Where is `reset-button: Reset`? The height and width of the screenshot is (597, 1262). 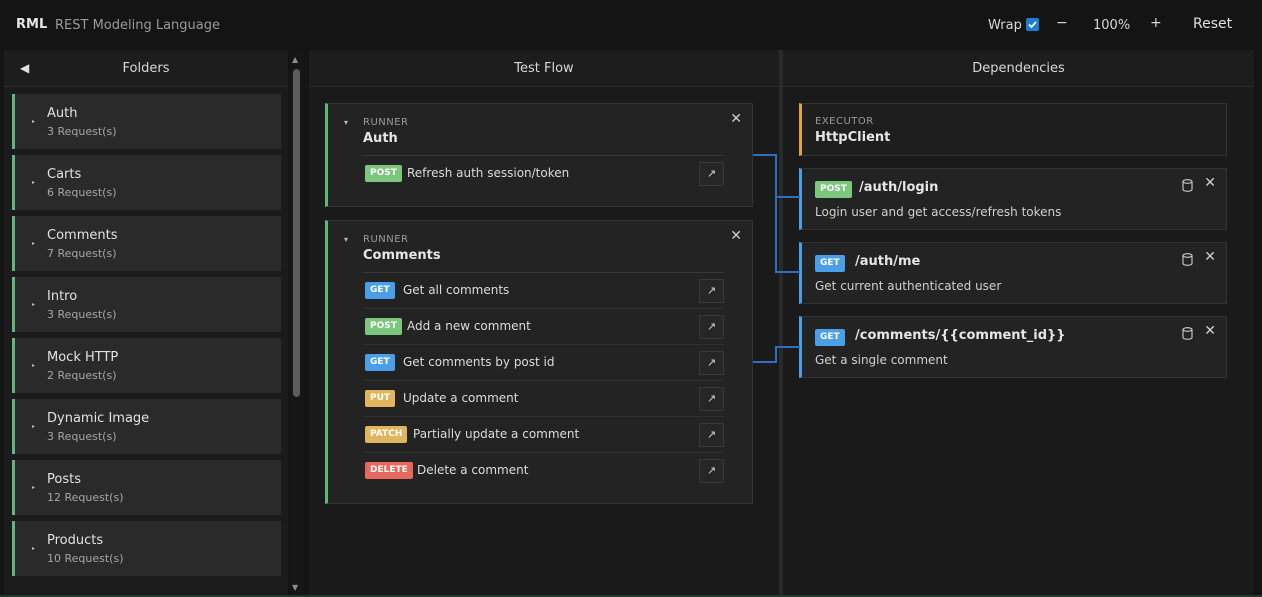
reset-button: Reset is located at coordinates (1212, 24).